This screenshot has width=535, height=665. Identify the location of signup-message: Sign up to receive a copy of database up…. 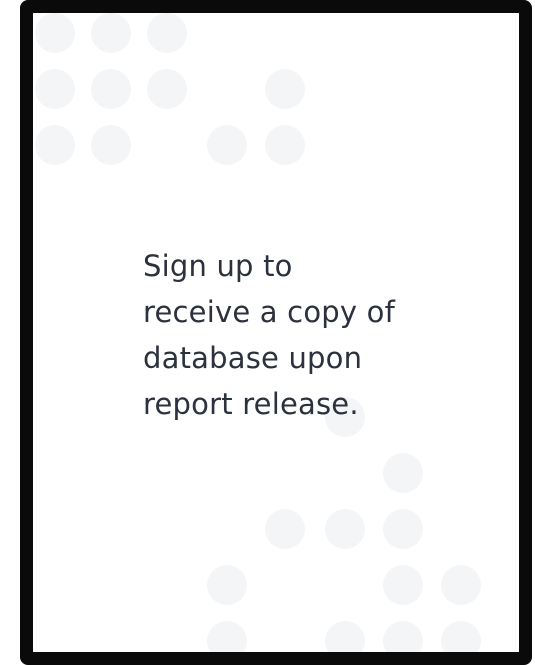
(269, 335).